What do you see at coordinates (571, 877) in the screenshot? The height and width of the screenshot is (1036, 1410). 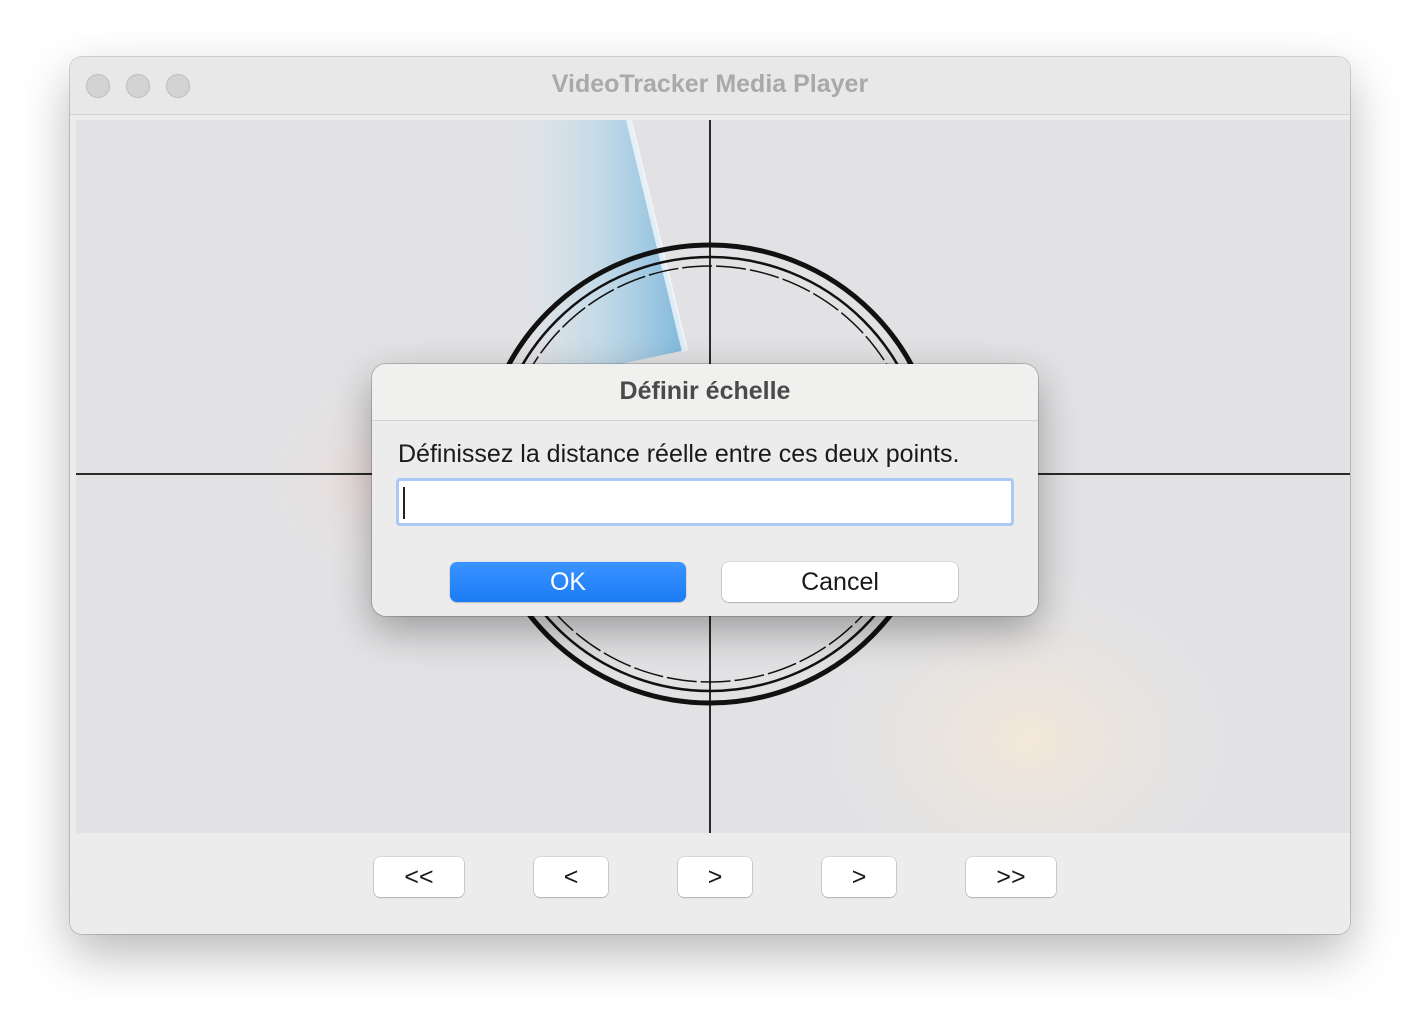 I see `previous-frame-button: <` at bounding box center [571, 877].